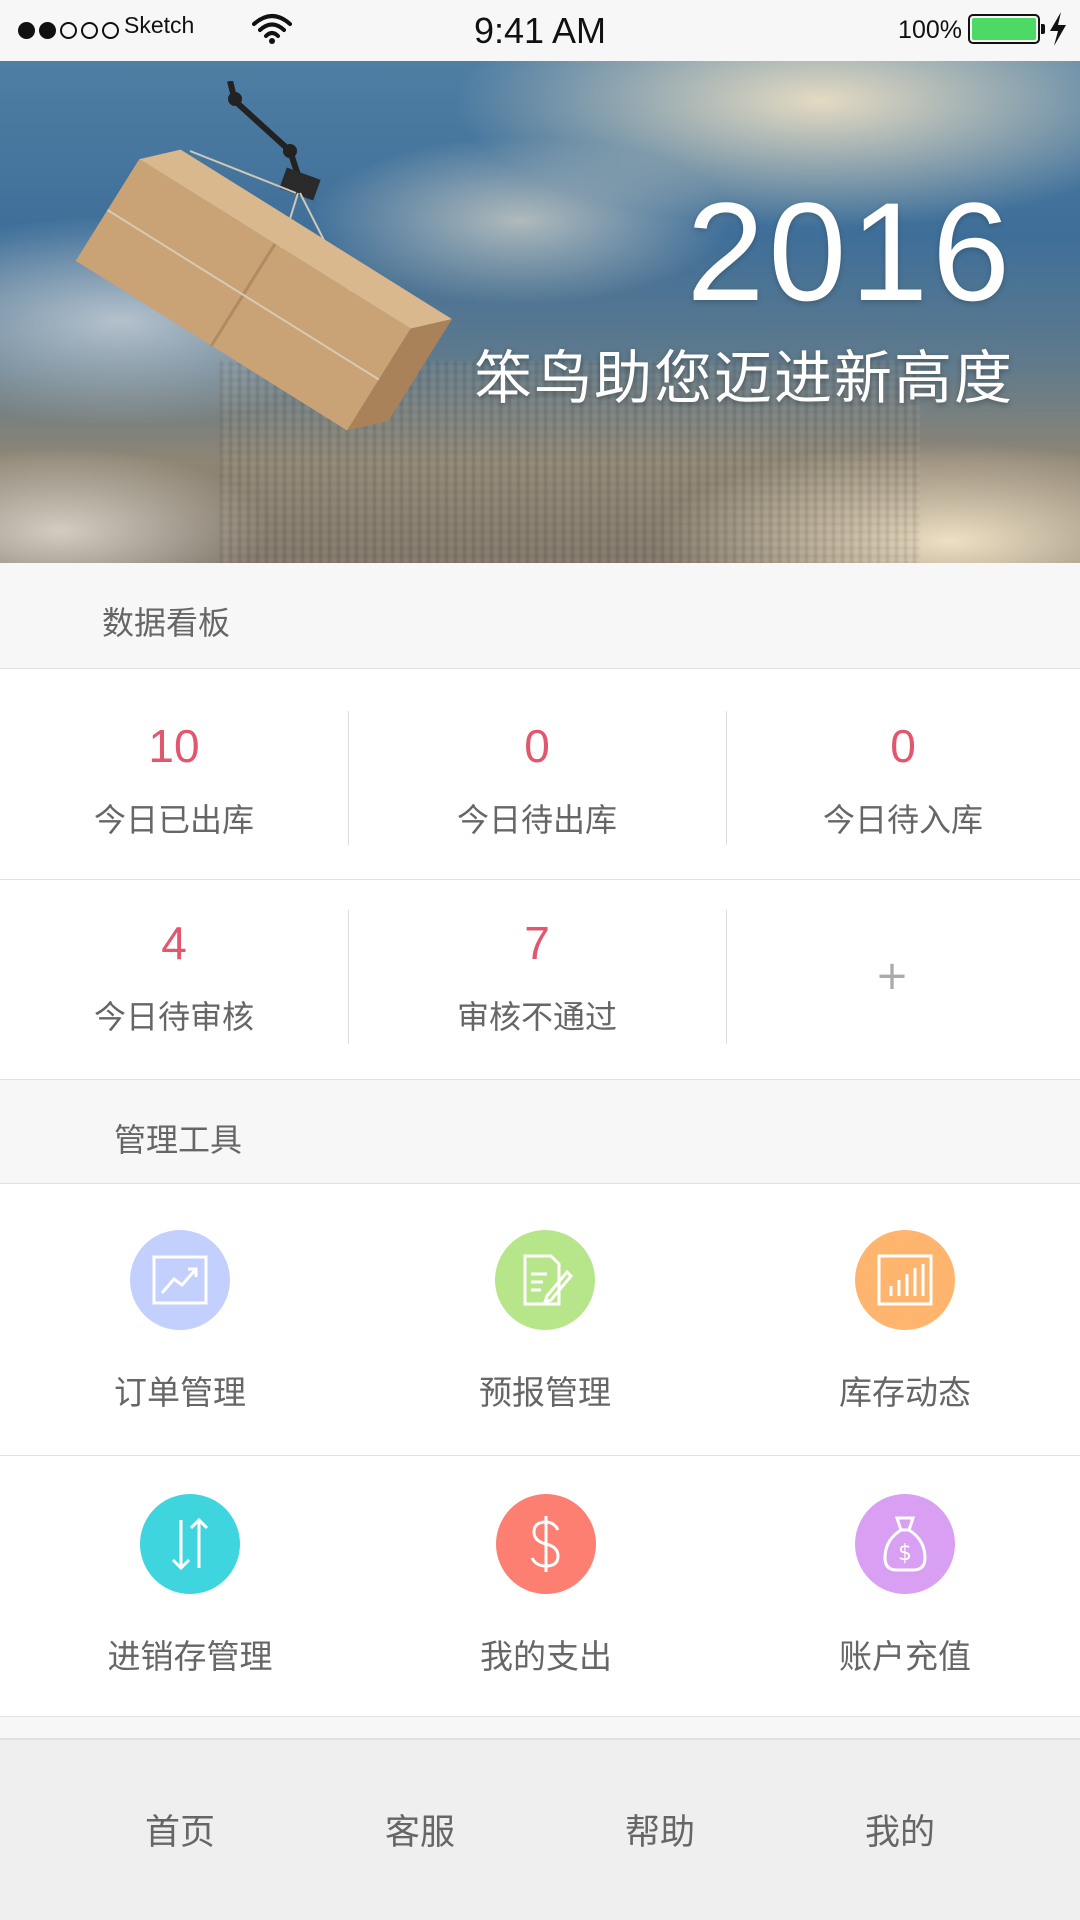  Describe the element at coordinates (166, 623) in the screenshot. I see `data-board-title: 数据看板` at that location.